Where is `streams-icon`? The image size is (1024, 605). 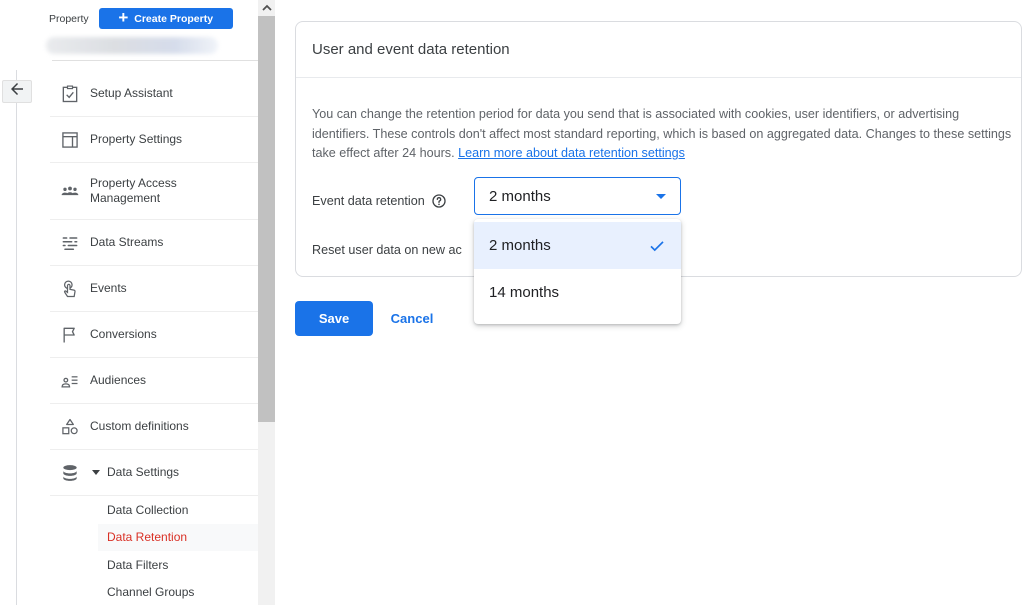
streams-icon is located at coordinates (70, 243).